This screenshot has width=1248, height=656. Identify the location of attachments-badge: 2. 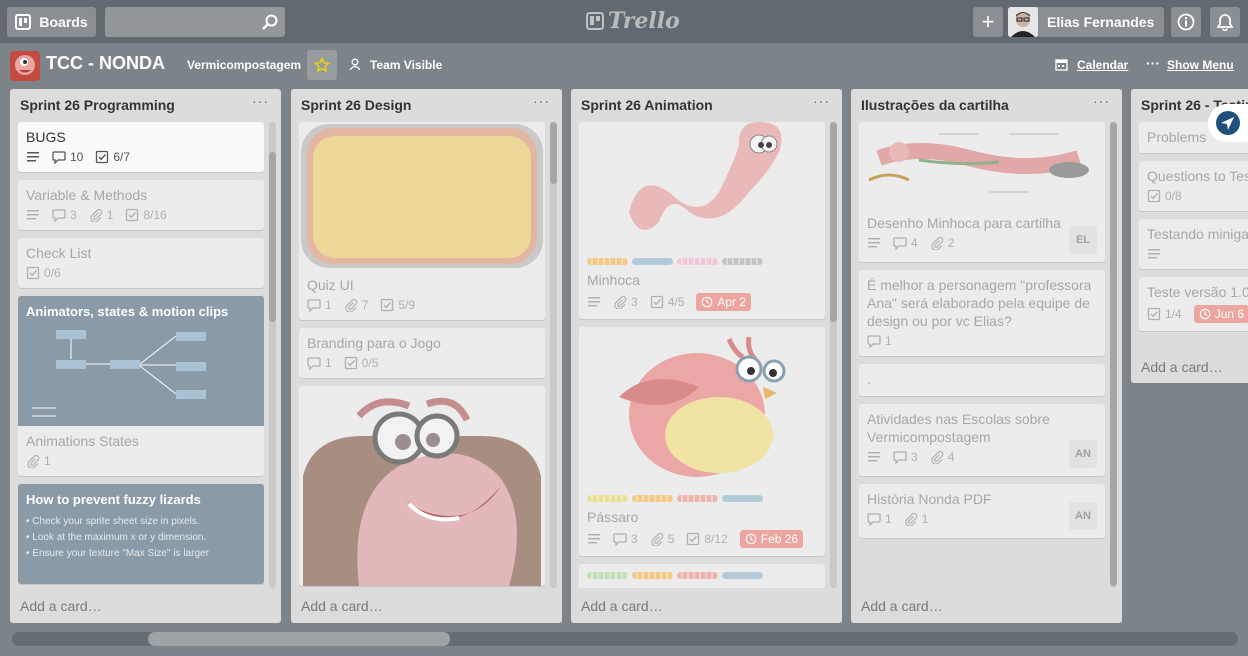
(942, 243).